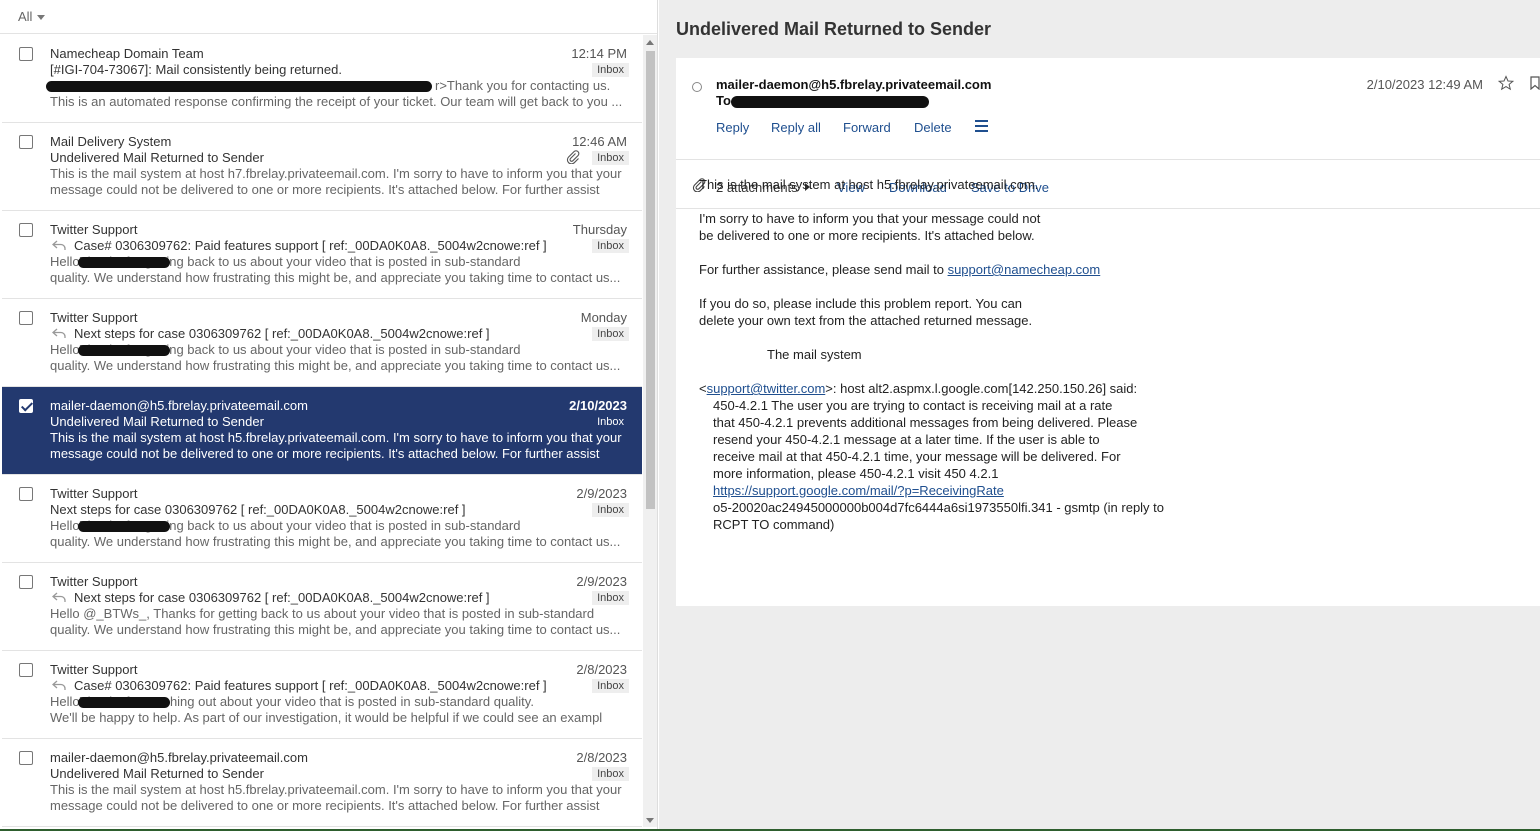 This screenshot has width=1540, height=831. Describe the element at coordinates (796, 127) in the screenshot. I see `reply-all-button: Reply all` at that location.